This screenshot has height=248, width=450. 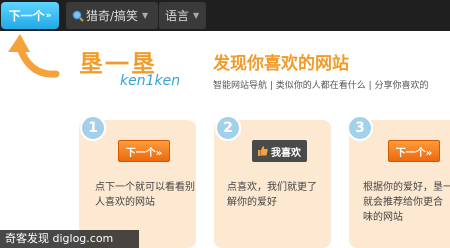 I want to click on thumbs-up-icon, so click(x=263, y=151).